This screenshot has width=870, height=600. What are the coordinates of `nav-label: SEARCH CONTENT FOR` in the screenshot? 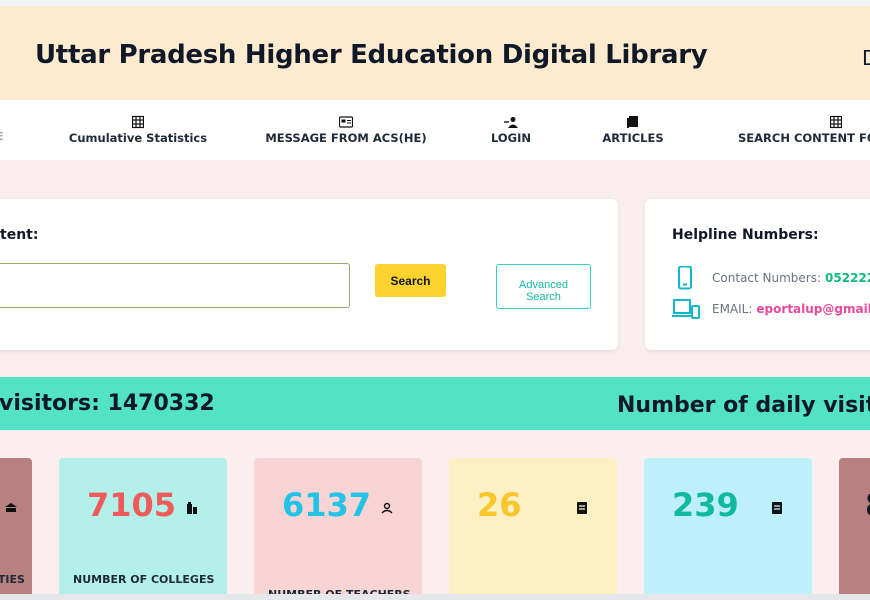 It's located at (804, 138).